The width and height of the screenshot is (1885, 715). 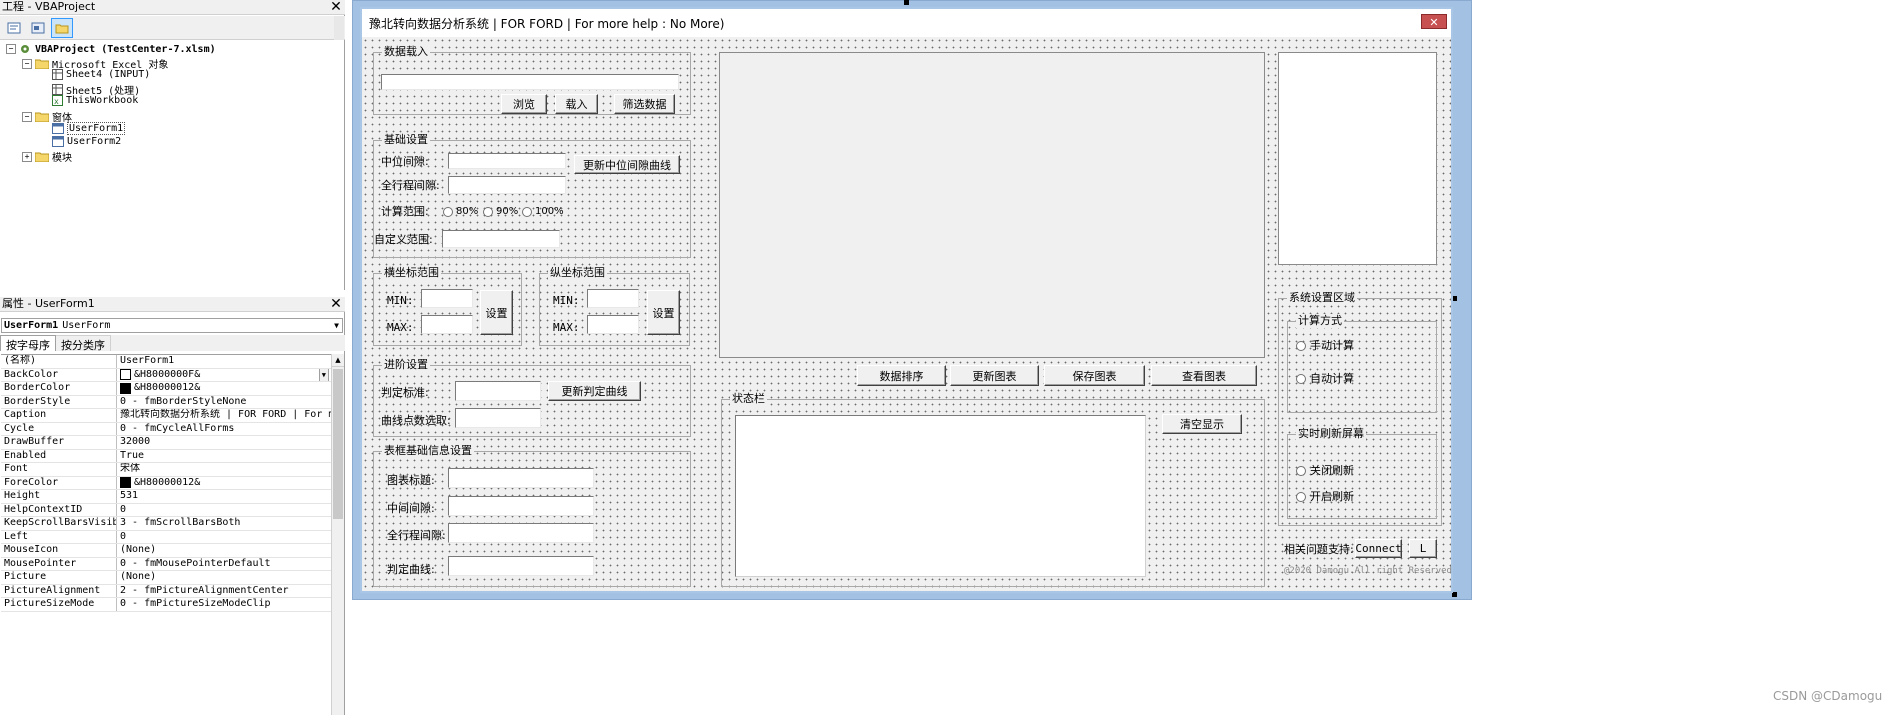 I want to click on chart-title-input, so click(x=521, y=478).